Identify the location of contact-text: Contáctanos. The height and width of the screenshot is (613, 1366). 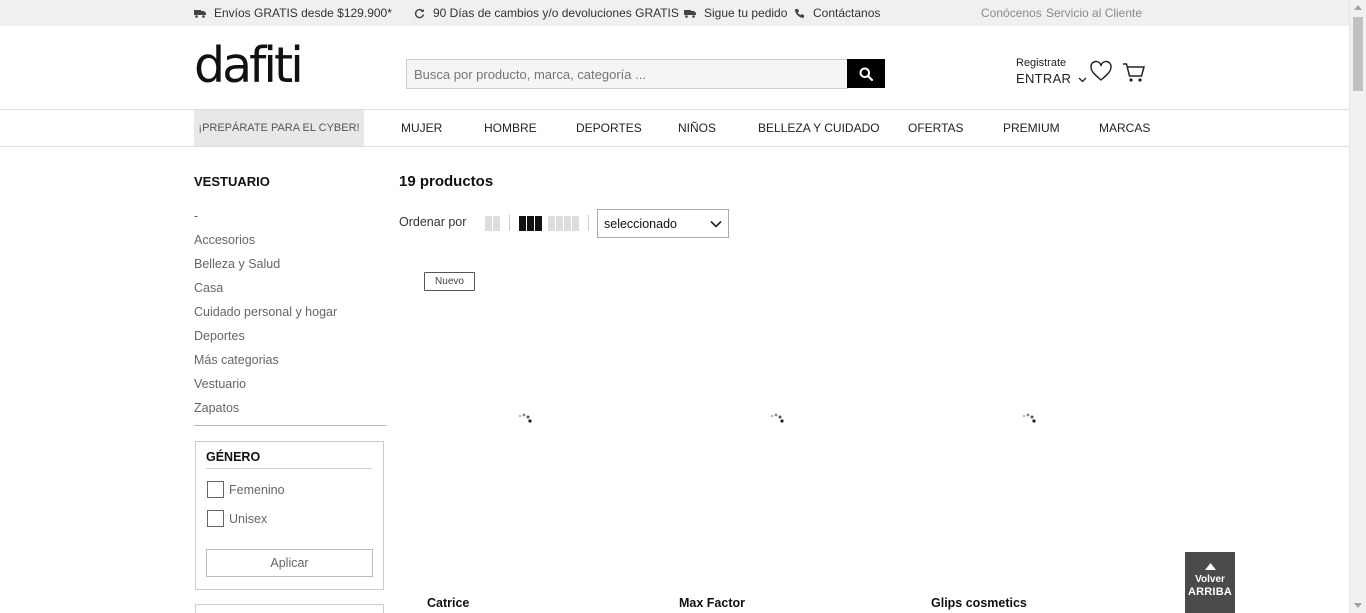
(847, 13).